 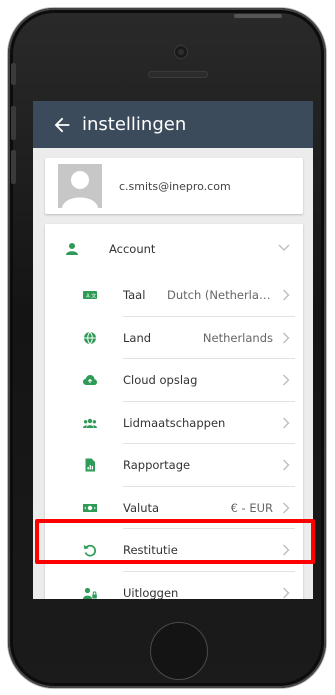 I want to click on svg-text: 文, so click(x=93, y=296).